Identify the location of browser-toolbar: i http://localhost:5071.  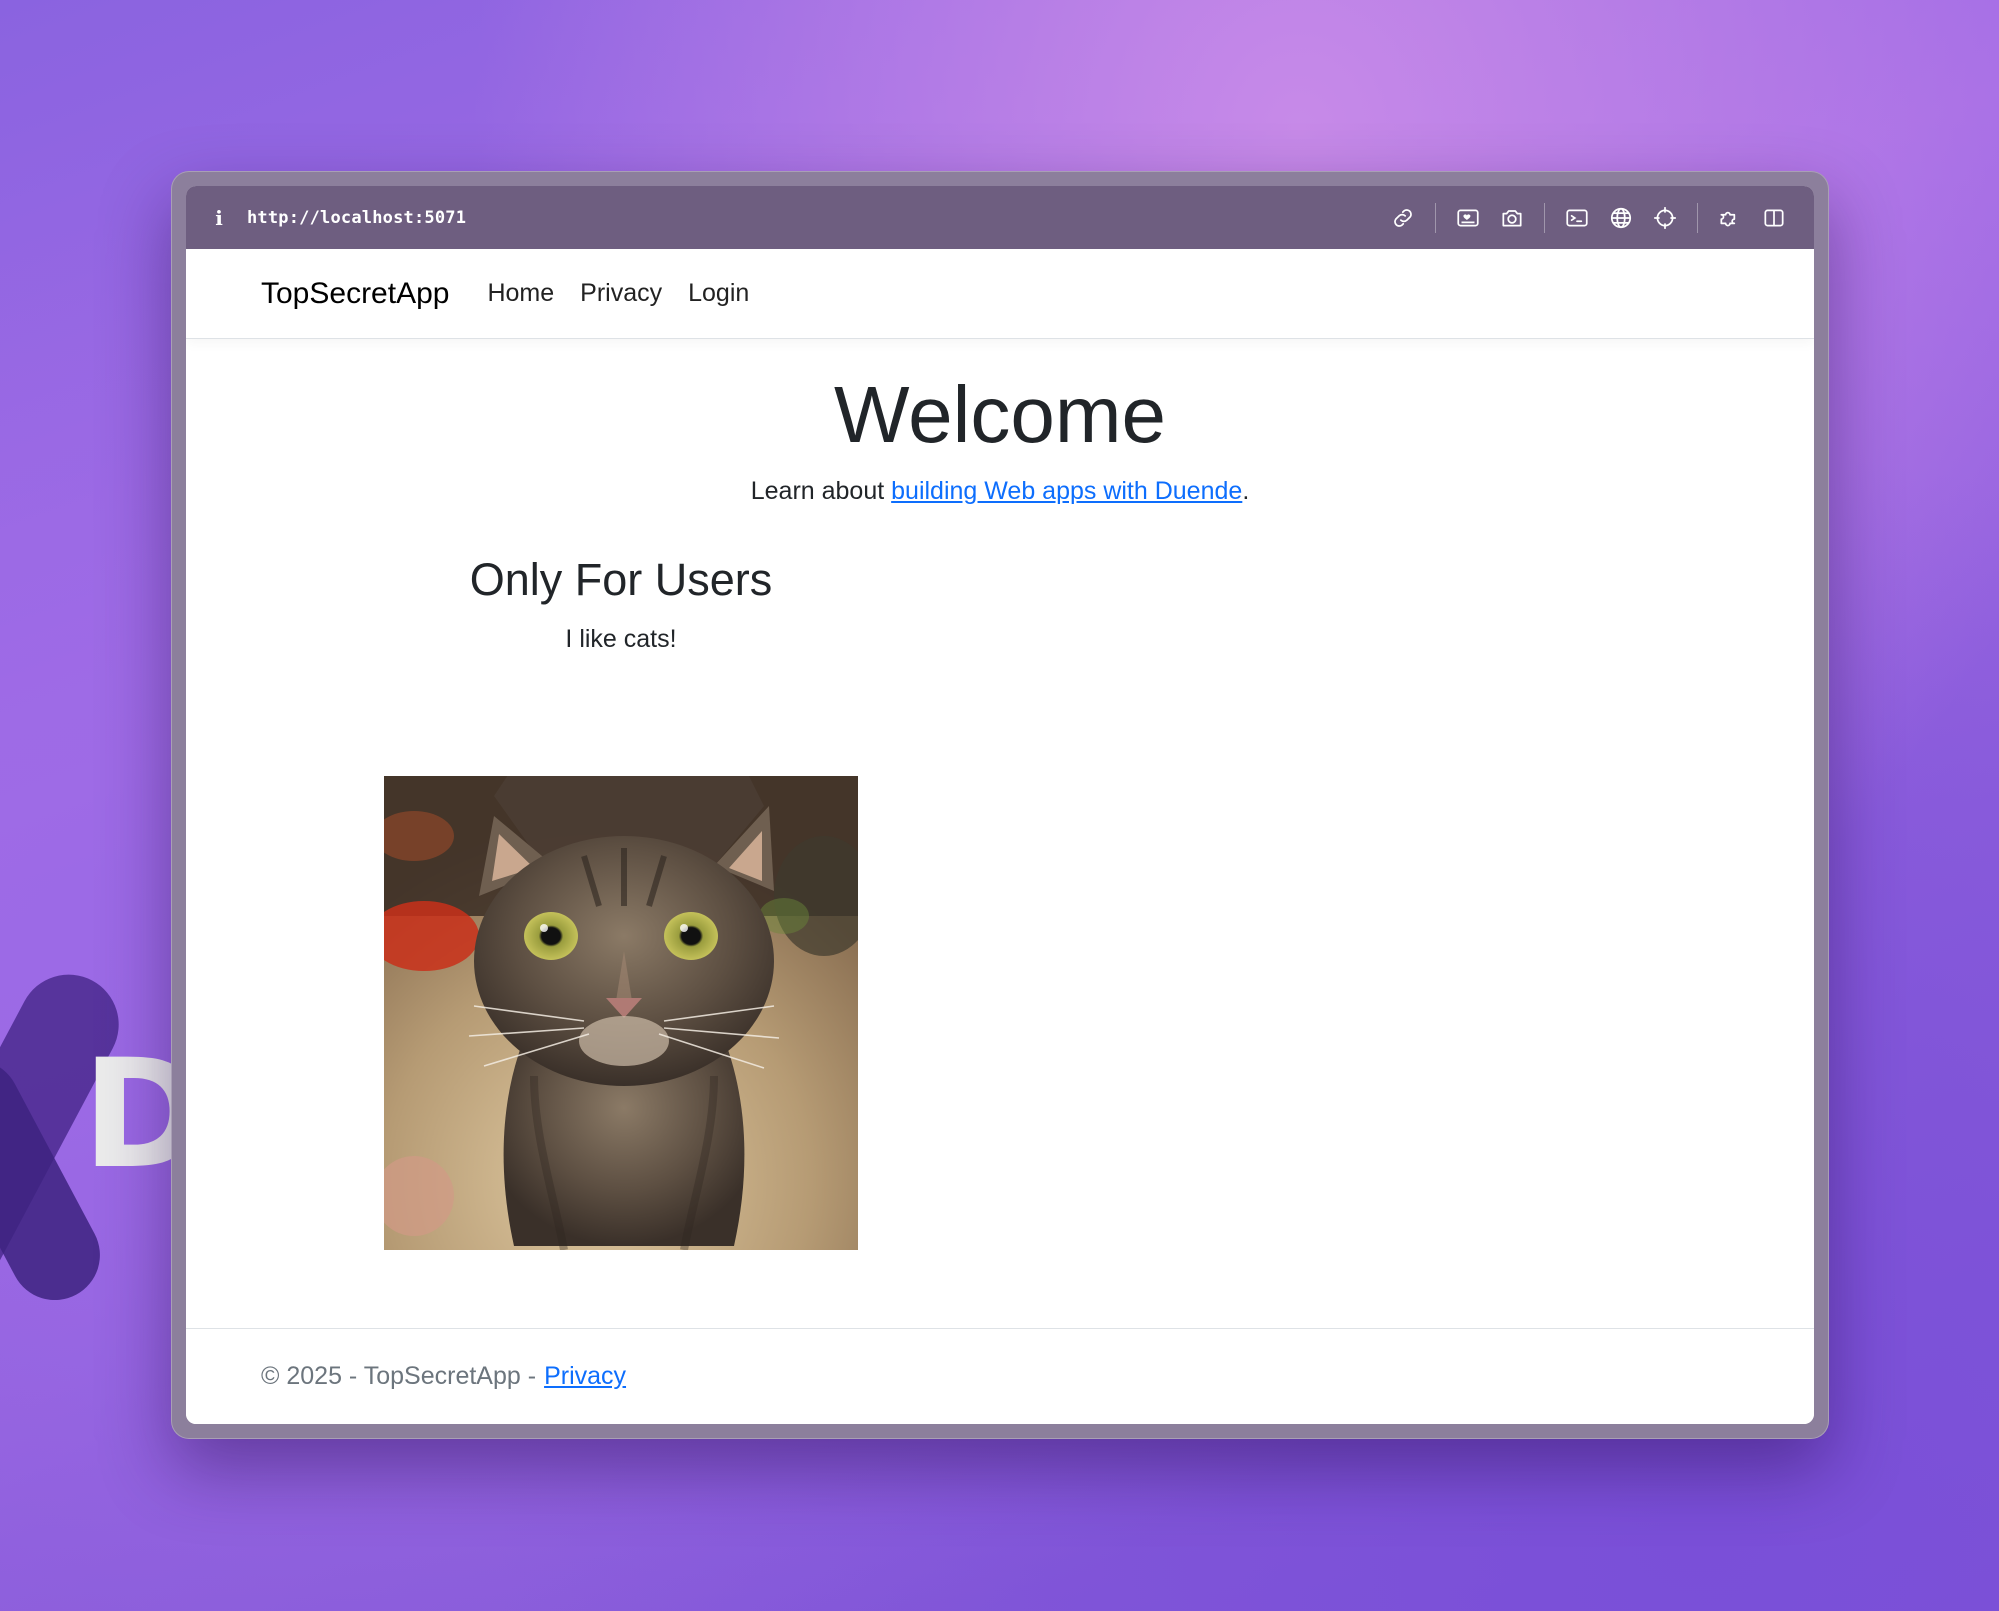
(1000, 217).